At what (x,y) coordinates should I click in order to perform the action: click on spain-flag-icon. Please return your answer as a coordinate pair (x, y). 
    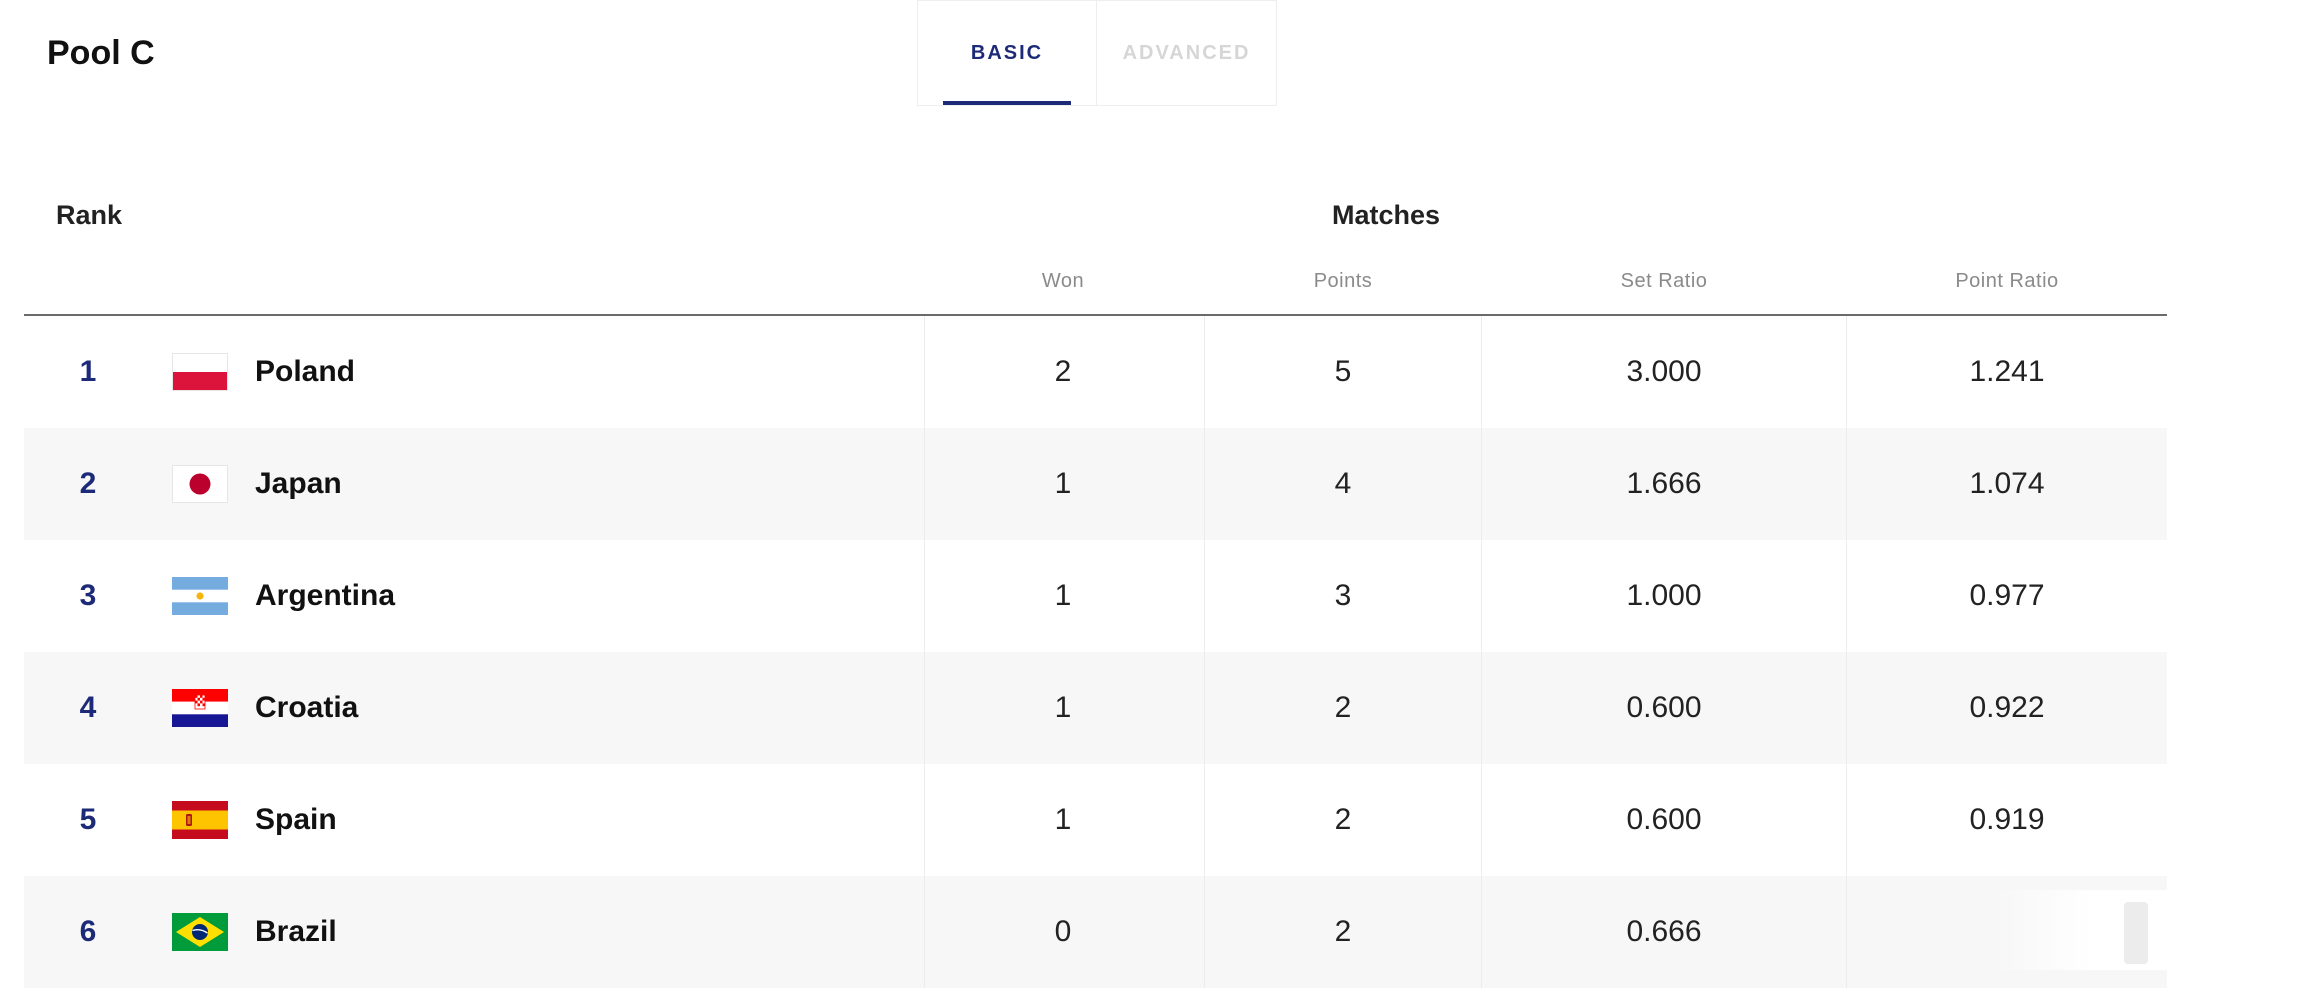
    Looking at the image, I should click on (200, 820).